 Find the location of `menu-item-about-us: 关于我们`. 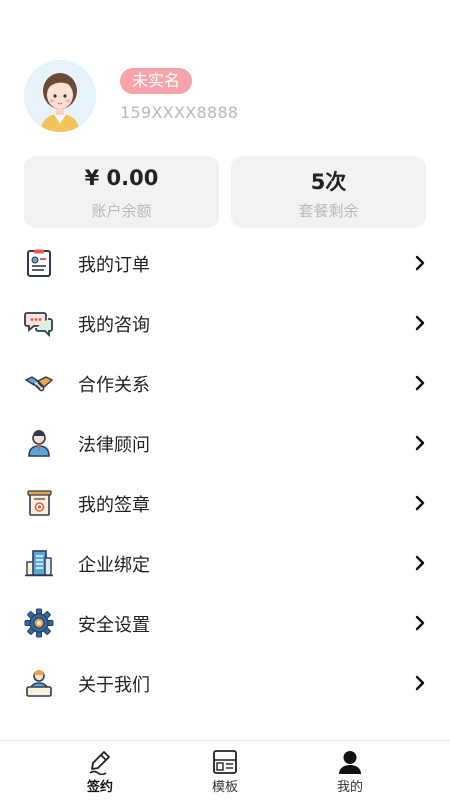

menu-item-about-us: 关于我们 is located at coordinates (225, 684).